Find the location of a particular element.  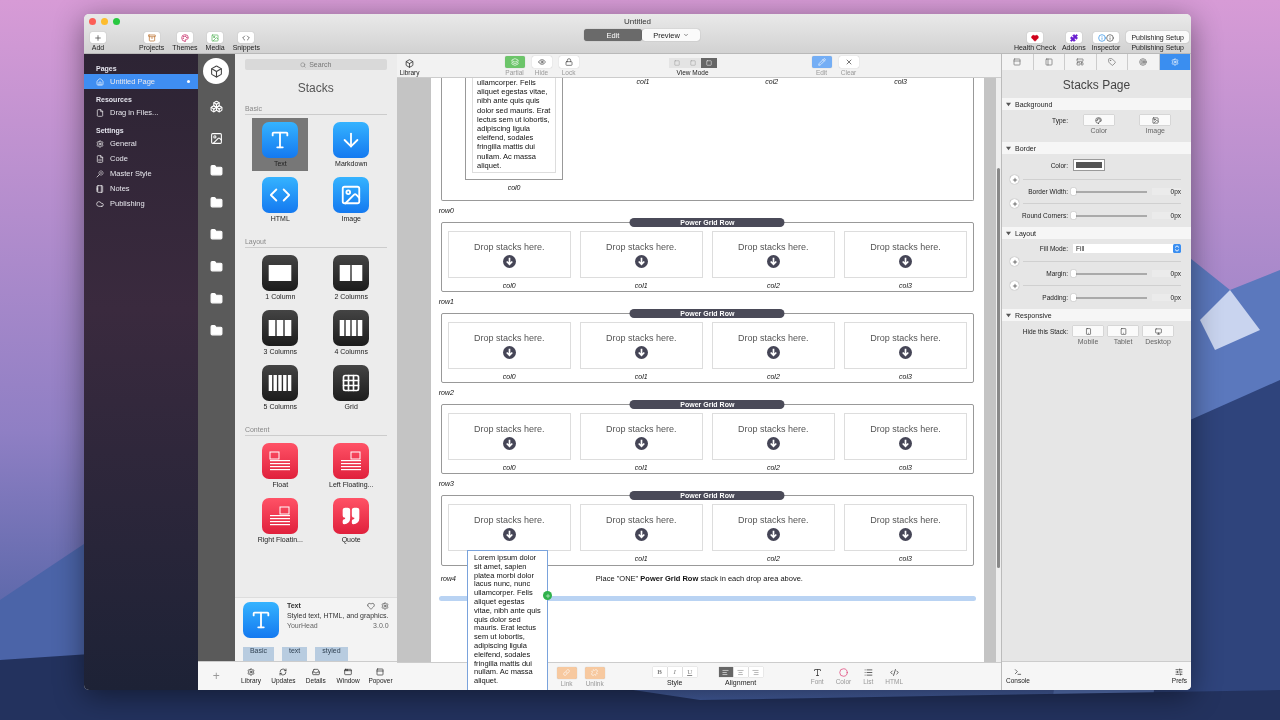

notebook-icon is located at coordinates (100, 188).